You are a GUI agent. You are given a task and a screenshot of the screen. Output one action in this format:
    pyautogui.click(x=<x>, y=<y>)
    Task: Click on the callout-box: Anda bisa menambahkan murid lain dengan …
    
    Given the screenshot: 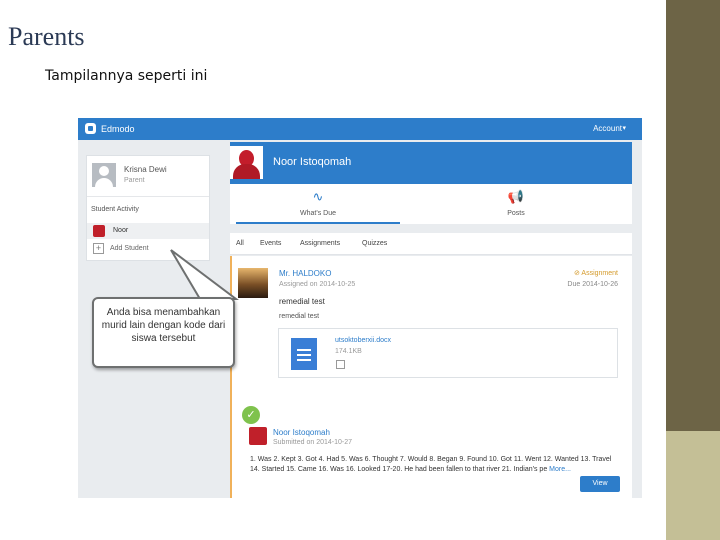 What is the action you would take?
    pyautogui.click(x=163, y=332)
    